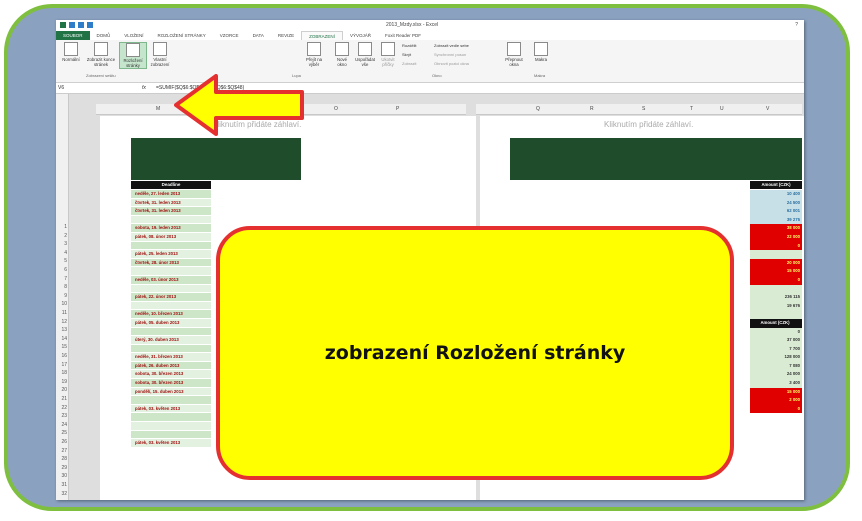 The height and width of the screenshot is (521, 862). I want to click on amount-cell: 19 676, so click(776, 306).